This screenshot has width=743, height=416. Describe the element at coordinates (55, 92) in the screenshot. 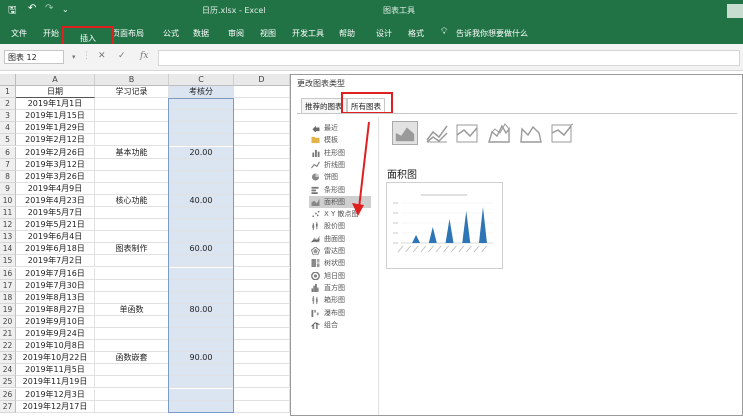

I see `cell-a: 日期` at that location.